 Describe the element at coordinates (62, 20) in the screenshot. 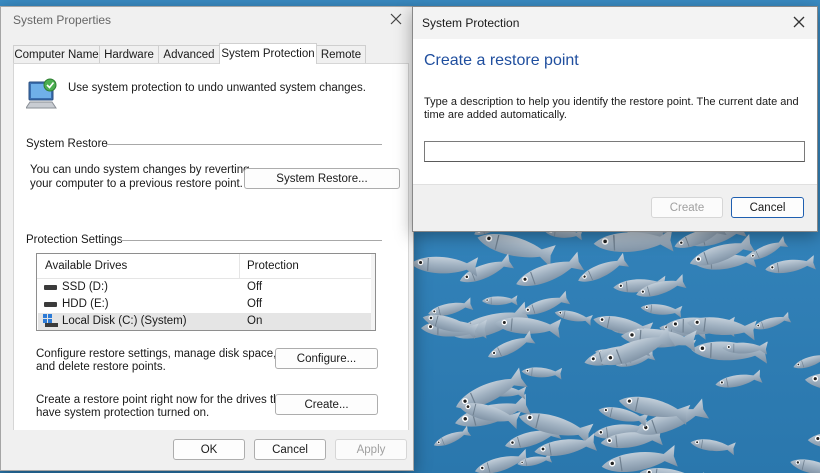

I see `window-title: System Properties` at that location.